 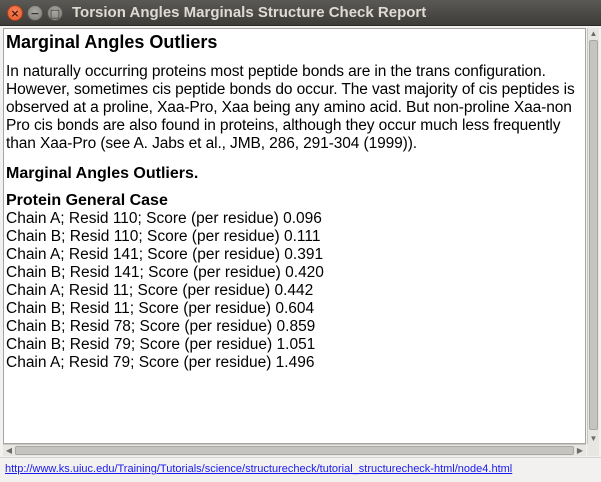 I want to click on vertical-scrollbar: ▲ ▼, so click(x=593, y=236).